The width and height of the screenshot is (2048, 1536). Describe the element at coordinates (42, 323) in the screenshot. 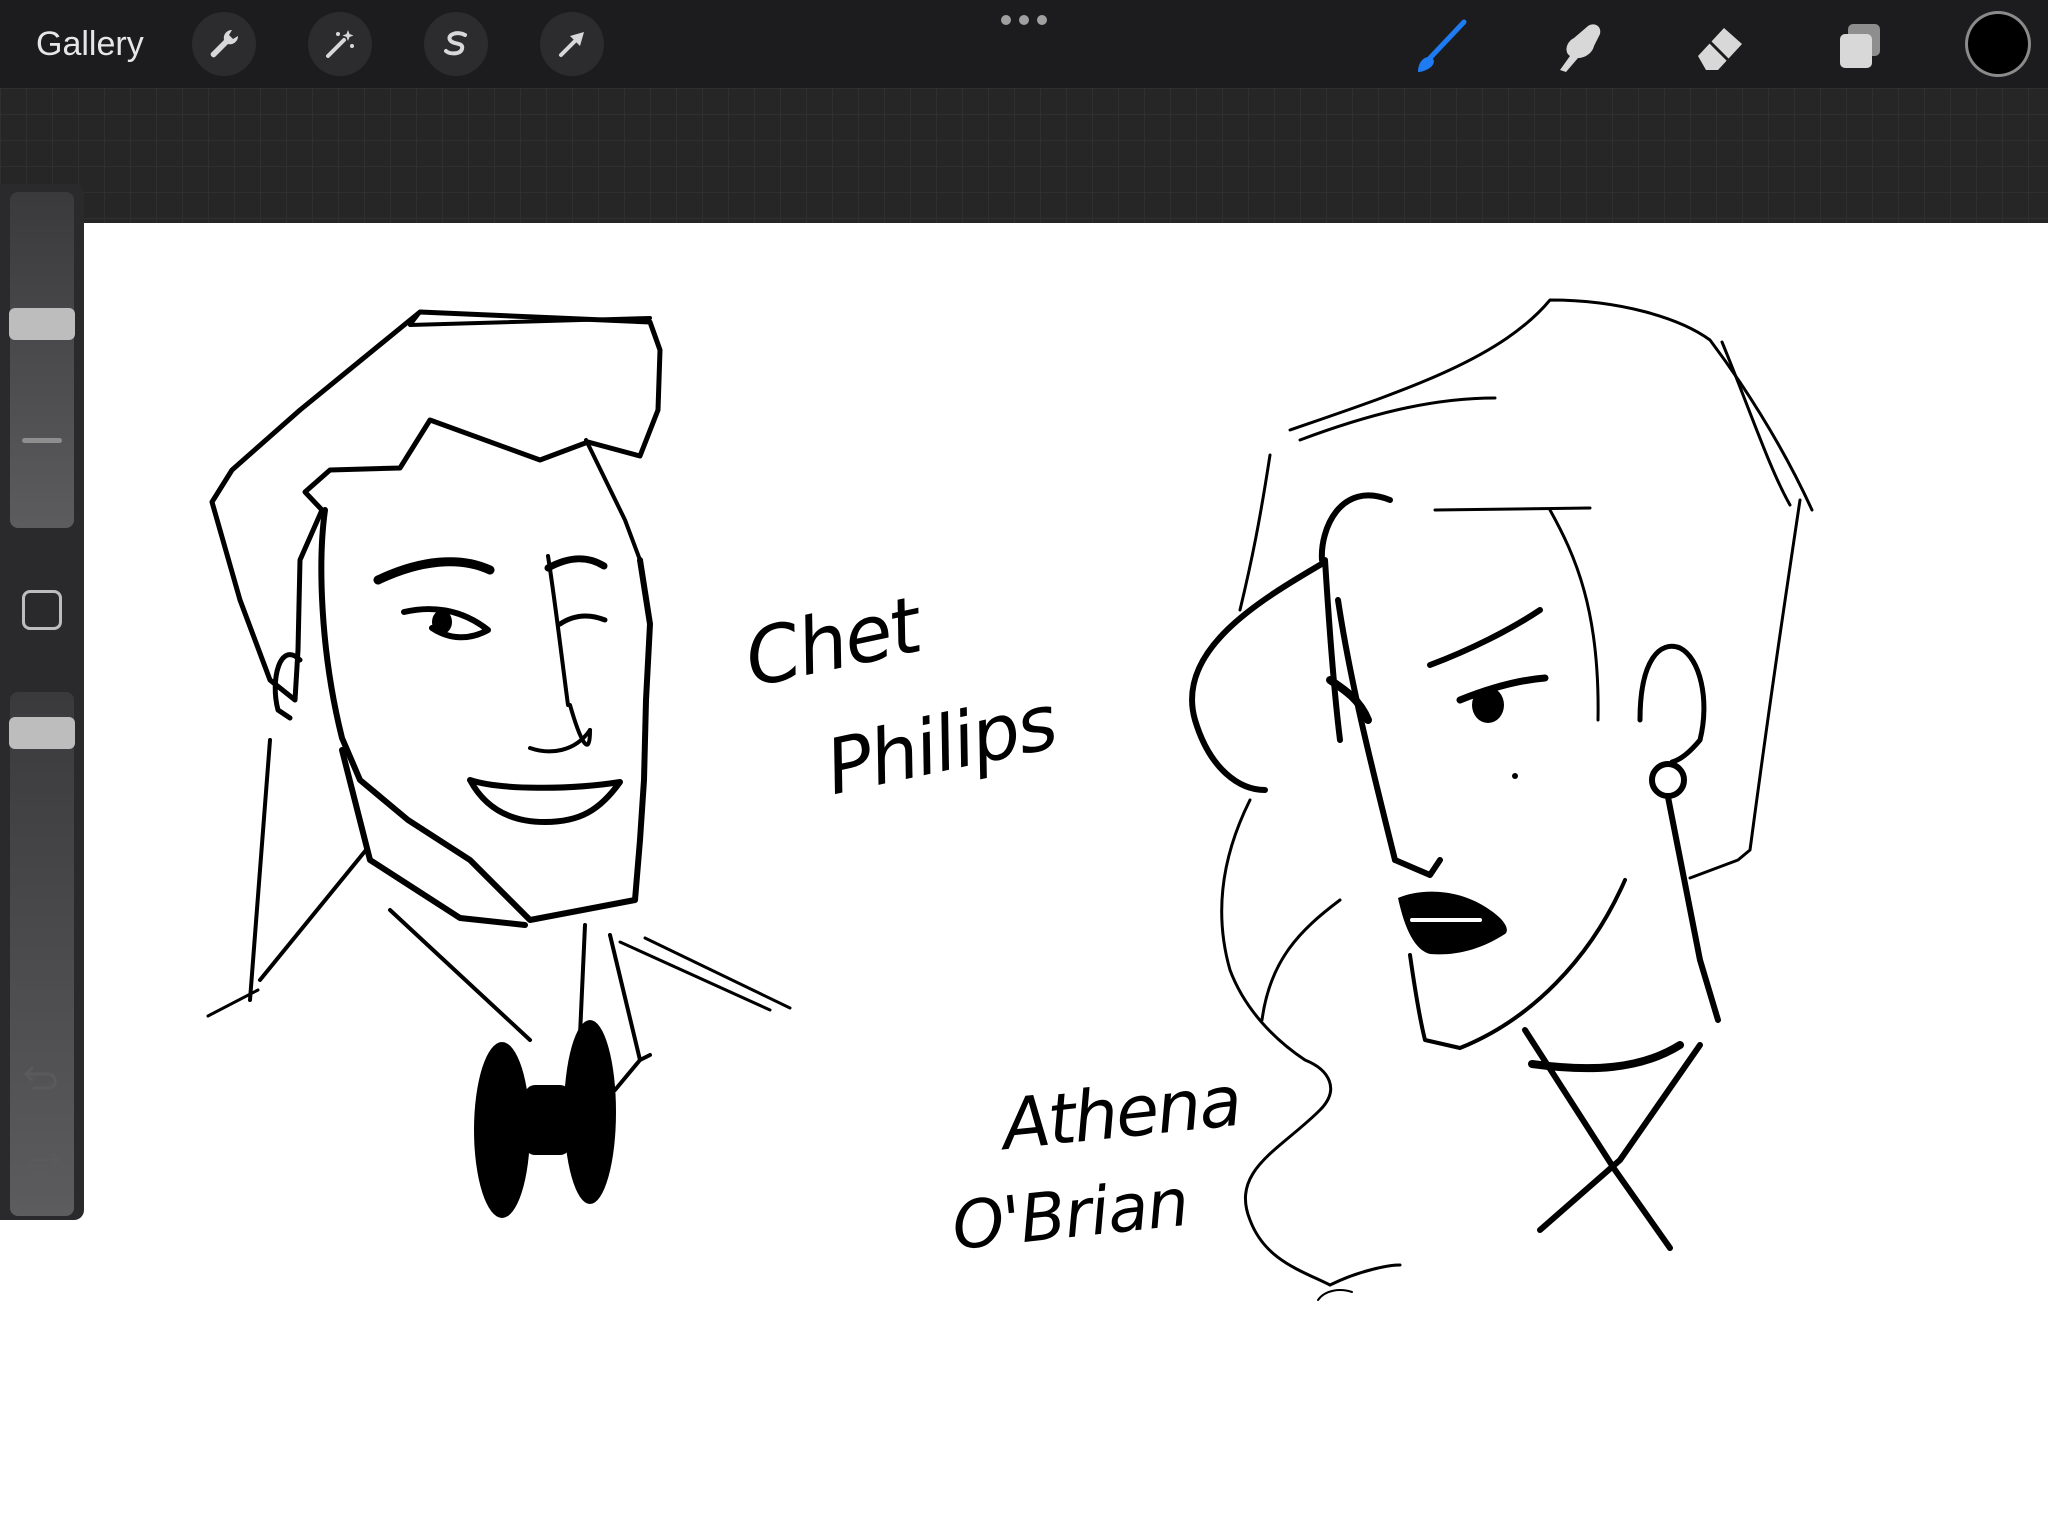

I see `brush-size-handle` at that location.